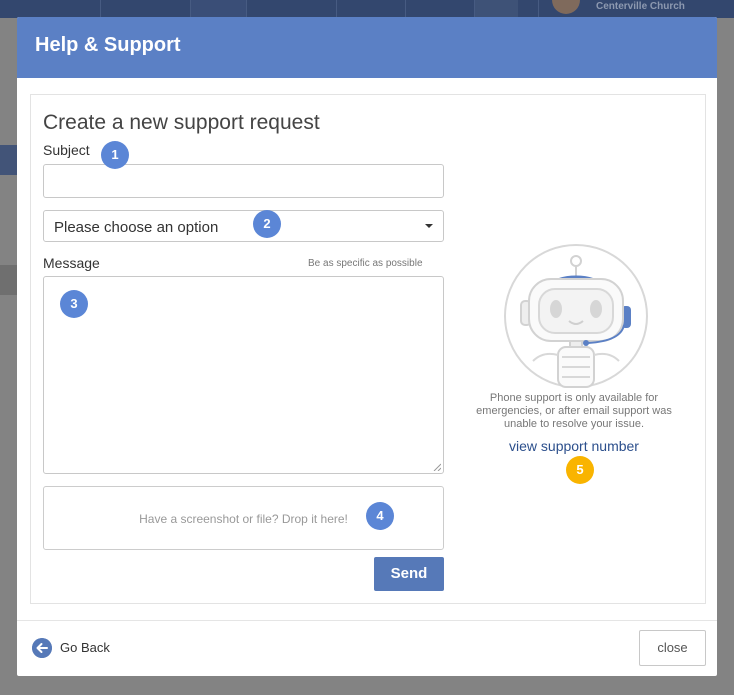  I want to click on send-button: Send, so click(409, 574).